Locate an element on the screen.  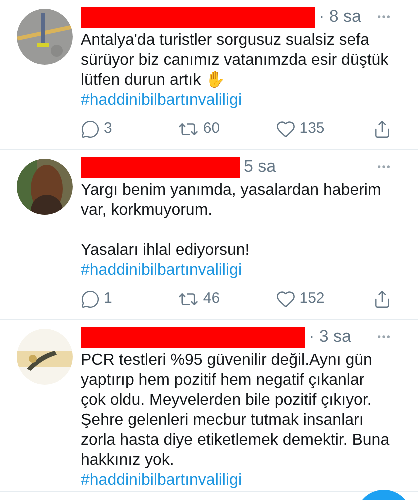
tweet-time: · 3 sa is located at coordinates (330, 337).